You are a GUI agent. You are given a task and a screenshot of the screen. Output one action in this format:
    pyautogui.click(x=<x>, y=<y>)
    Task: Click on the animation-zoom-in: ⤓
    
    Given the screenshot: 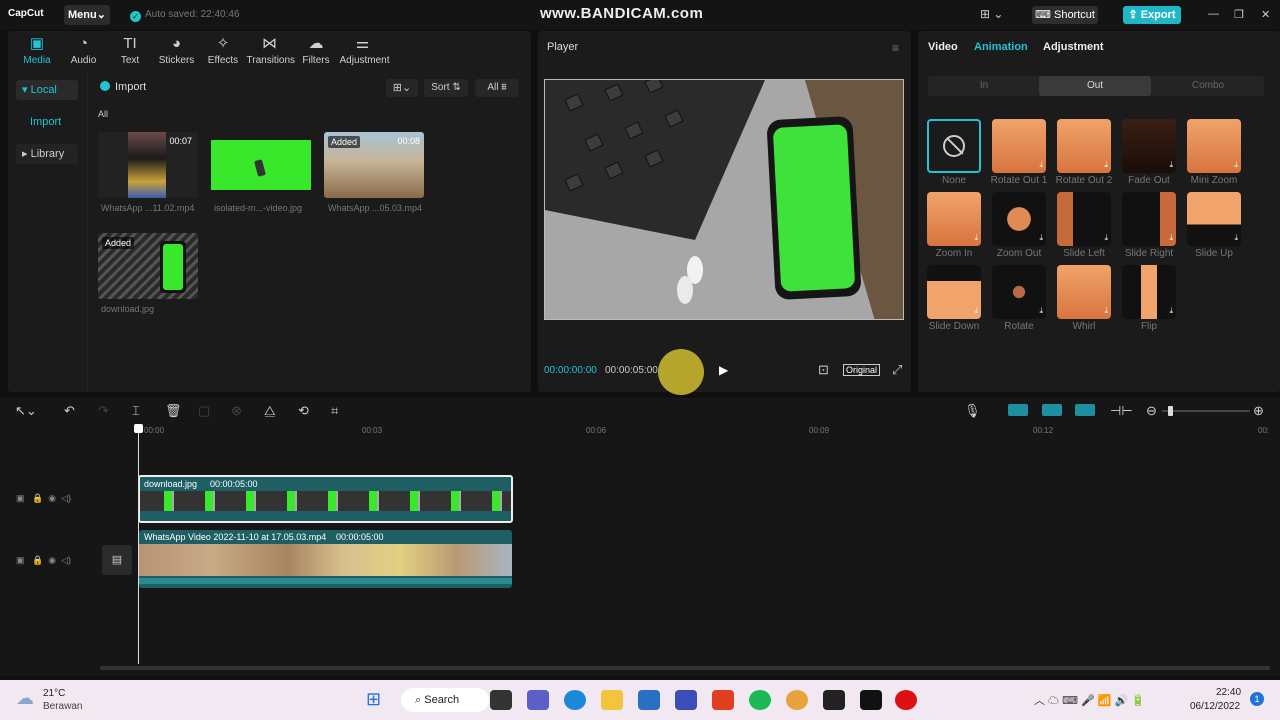 What is the action you would take?
    pyautogui.click(x=954, y=219)
    